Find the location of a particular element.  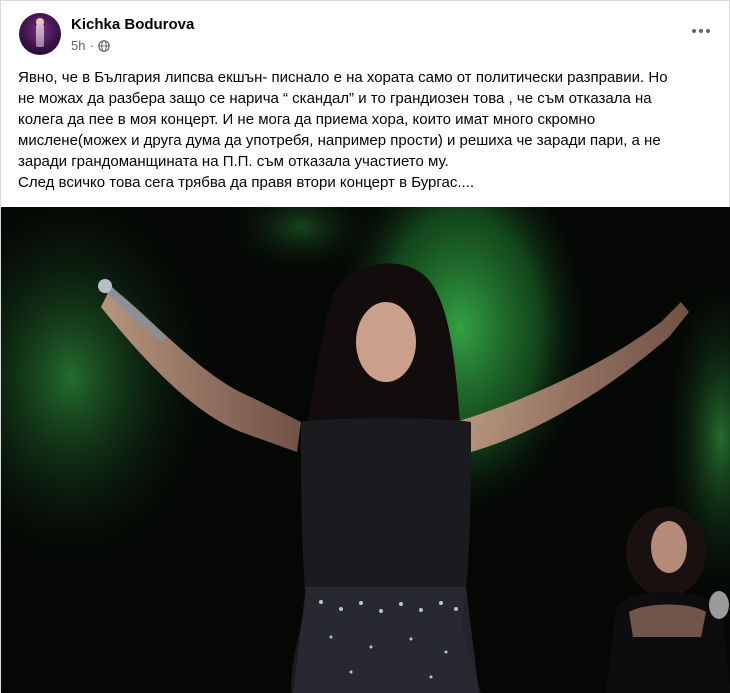

author-name: Kichka Bodurova is located at coordinates (132, 24).